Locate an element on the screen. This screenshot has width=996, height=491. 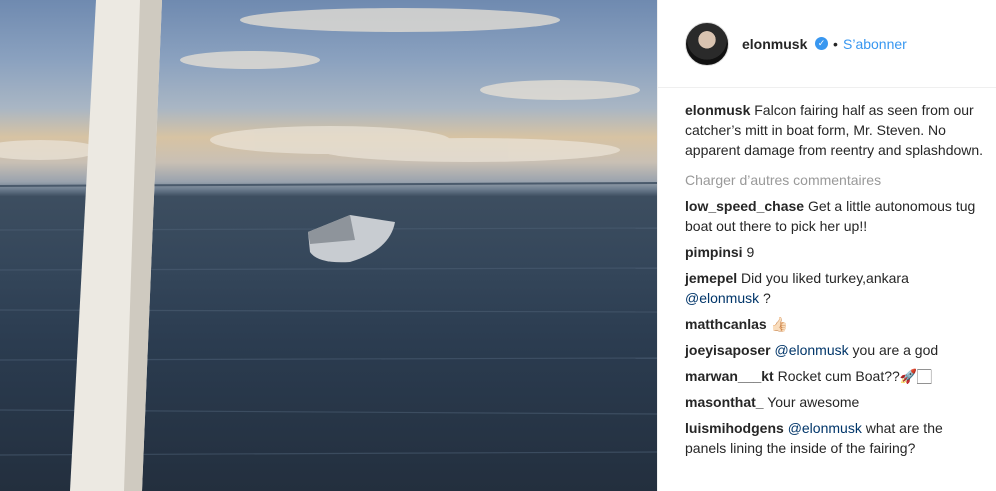
comment-row: pimpinsi 9 is located at coordinates (835, 252).